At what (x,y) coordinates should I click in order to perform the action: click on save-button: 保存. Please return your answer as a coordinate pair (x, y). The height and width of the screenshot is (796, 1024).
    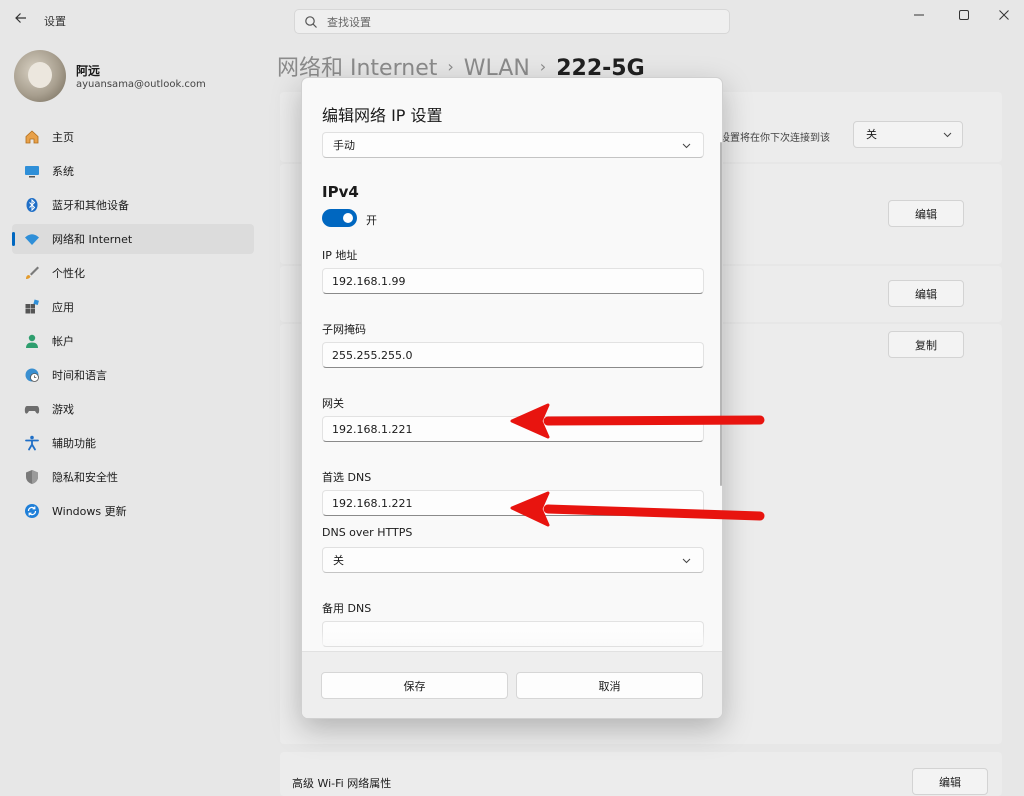
    Looking at the image, I should click on (414, 685).